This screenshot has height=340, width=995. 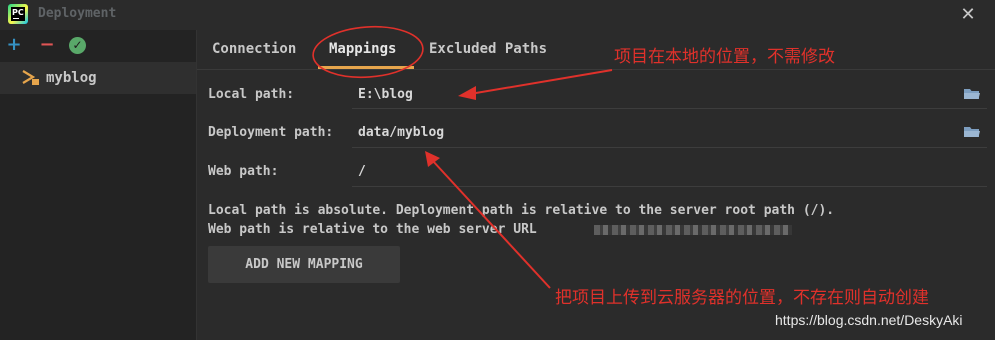 What do you see at coordinates (432, 159) in the screenshot?
I see `arrowhead-deployment-path` at bounding box center [432, 159].